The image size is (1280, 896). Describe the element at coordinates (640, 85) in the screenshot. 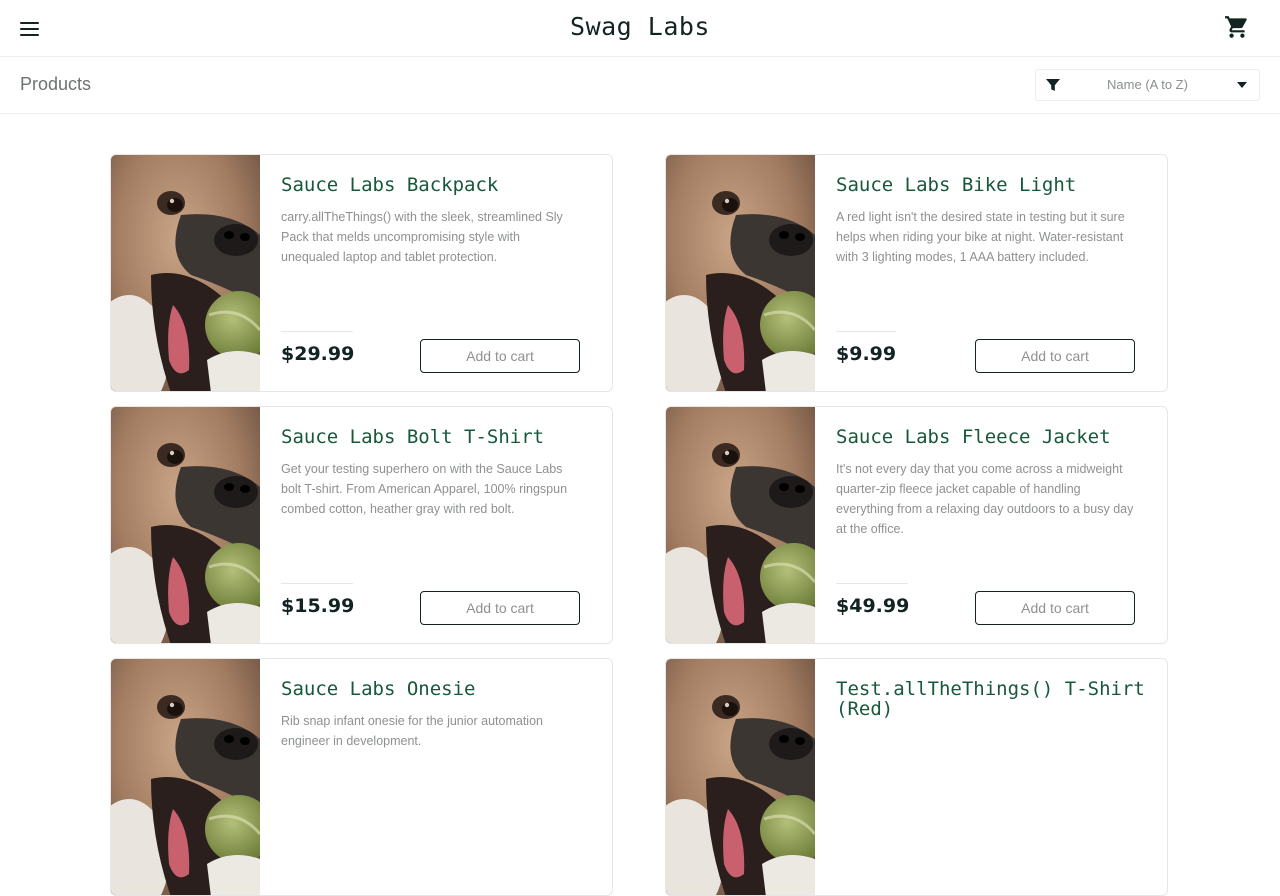

I see `secondary-header: Products Name (A to Z)` at that location.